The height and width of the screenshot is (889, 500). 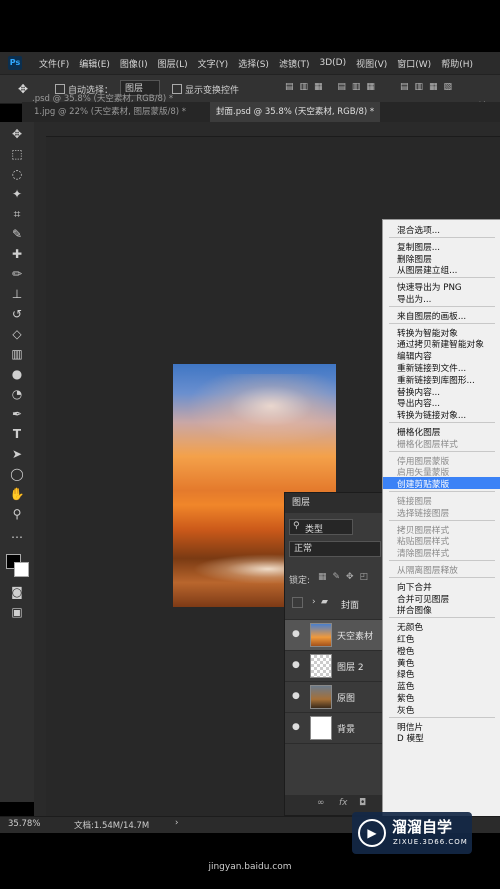 I want to click on healing-brush-icon: ✚, so click(x=17, y=254).